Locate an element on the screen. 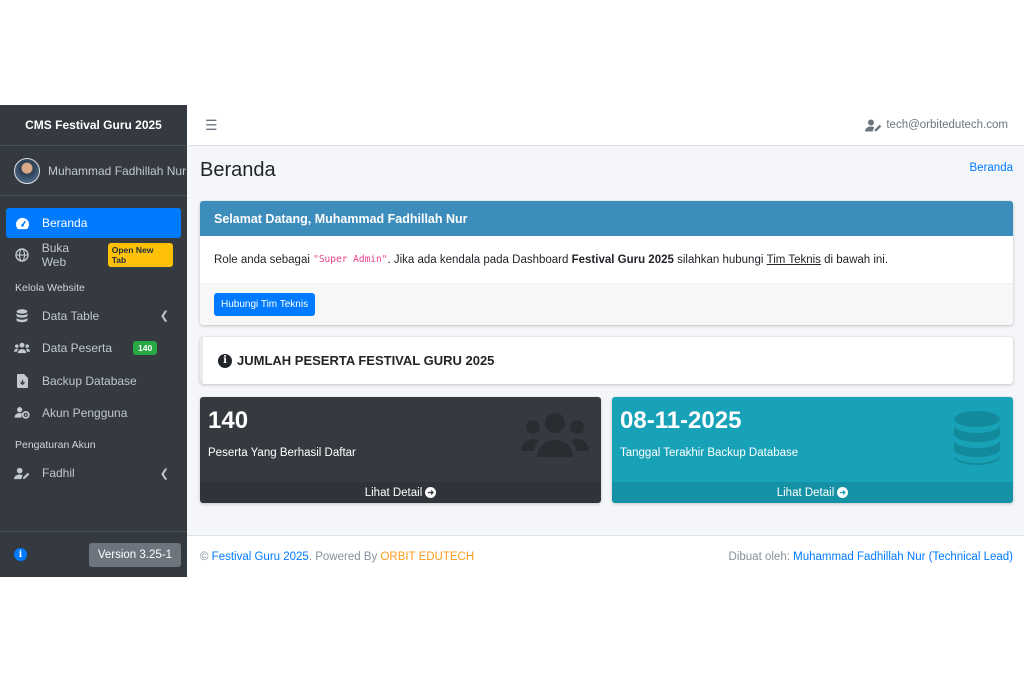 This screenshot has height=683, width=1024. globe-icon is located at coordinates (22, 255).